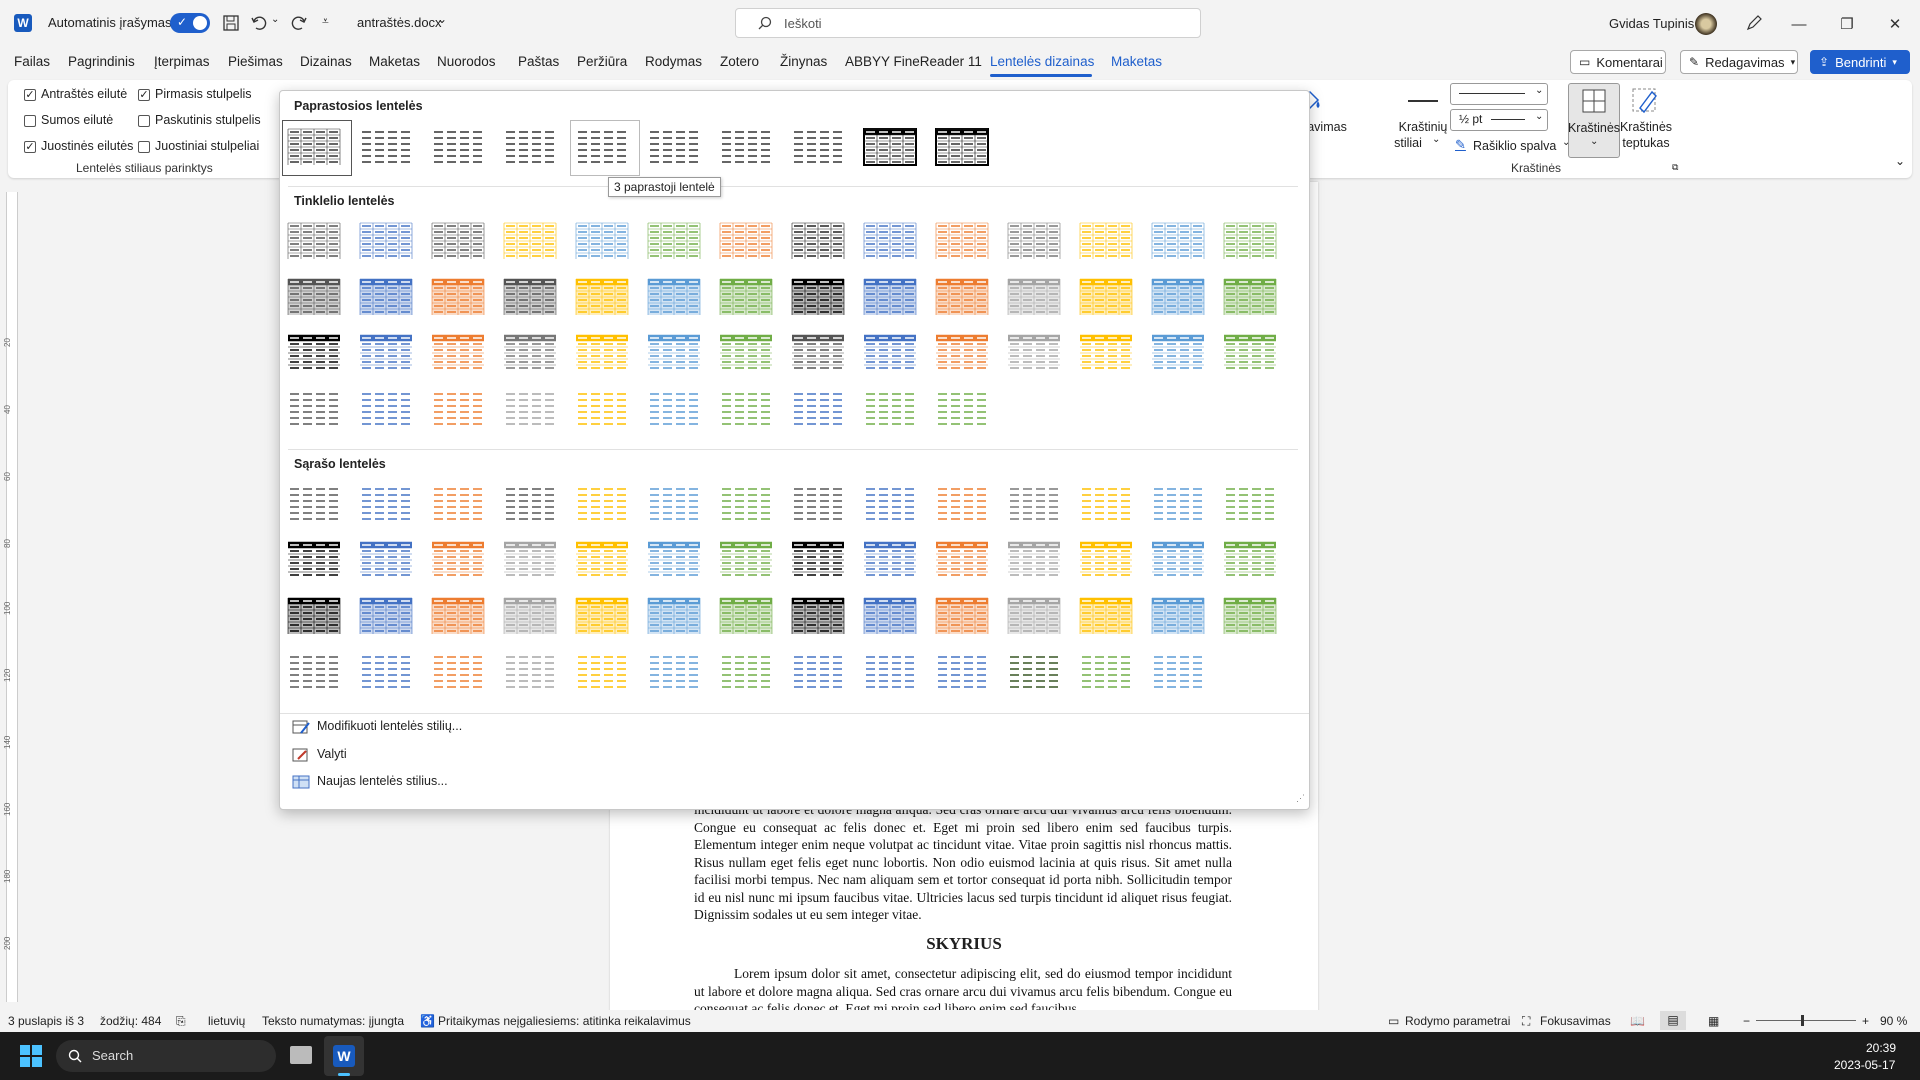 Image resolution: width=1920 pixels, height=1080 pixels. What do you see at coordinates (332, 754) in the screenshot?
I see `clear-item: Valyti` at bounding box center [332, 754].